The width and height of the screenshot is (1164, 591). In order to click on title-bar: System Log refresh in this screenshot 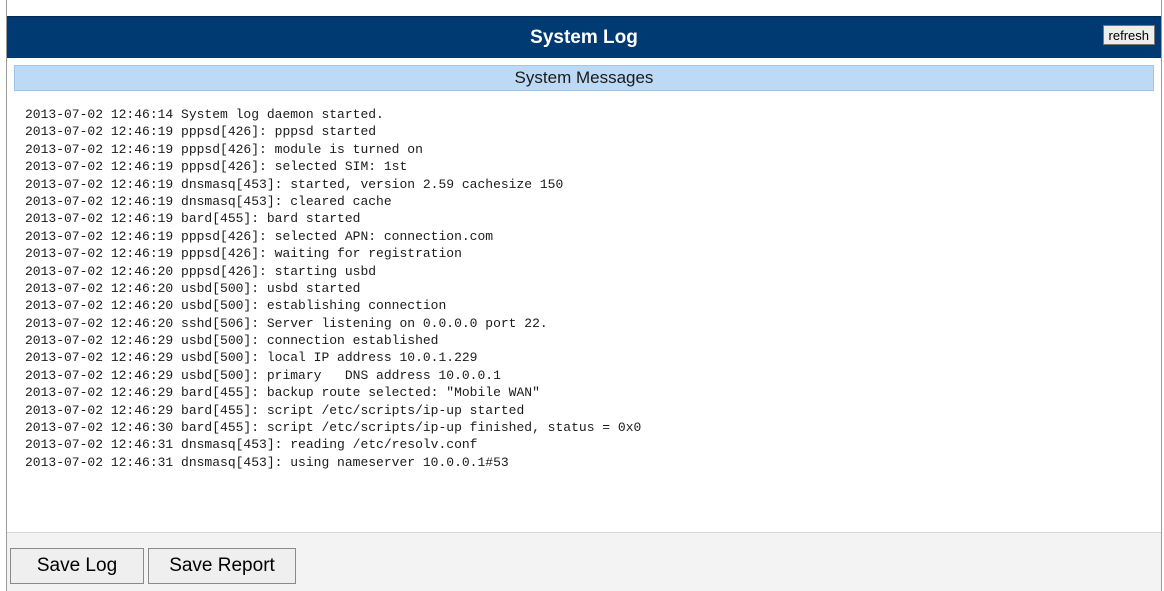, I will do `click(584, 37)`.